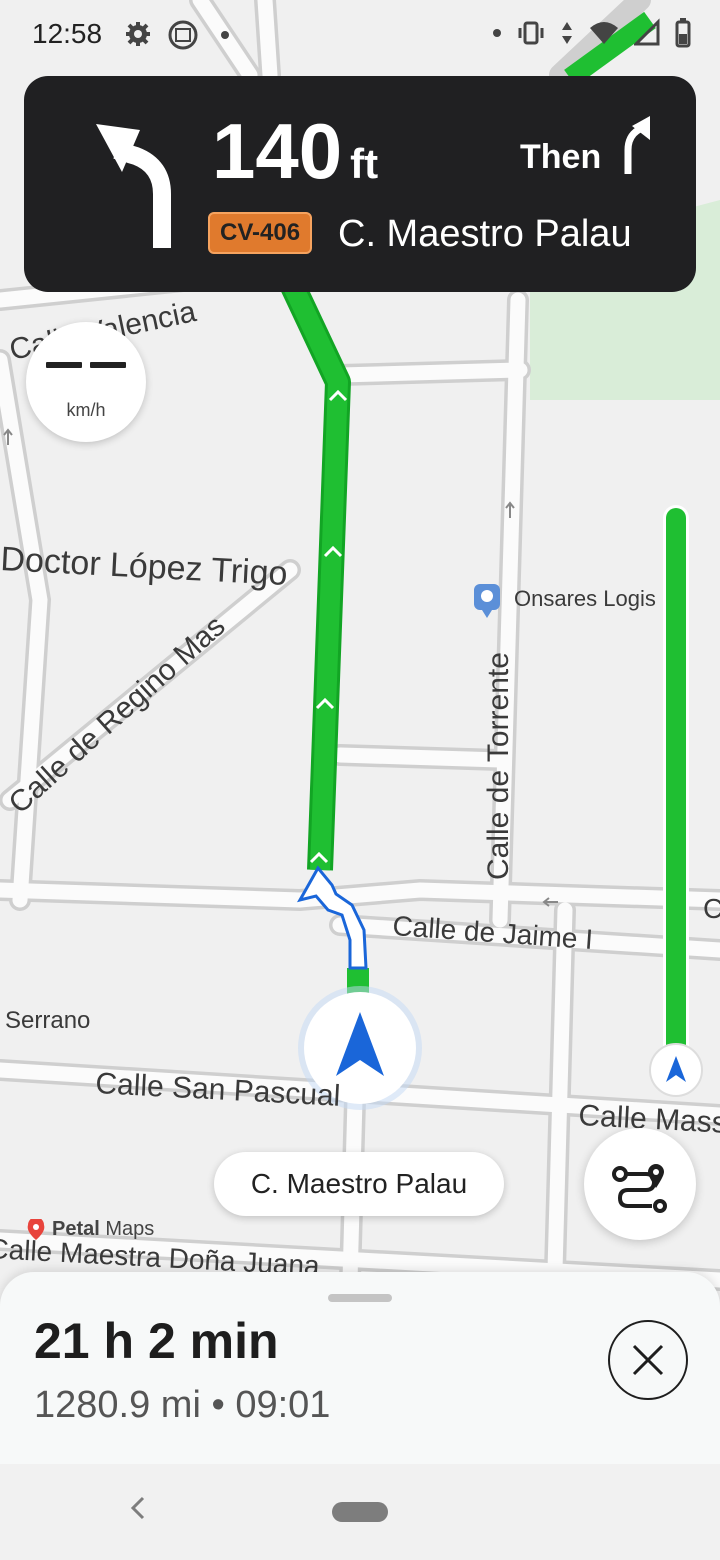 The image size is (720, 1560). Describe the element at coordinates (138, 1508) in the screenshot. I see `back-icon` at that location.